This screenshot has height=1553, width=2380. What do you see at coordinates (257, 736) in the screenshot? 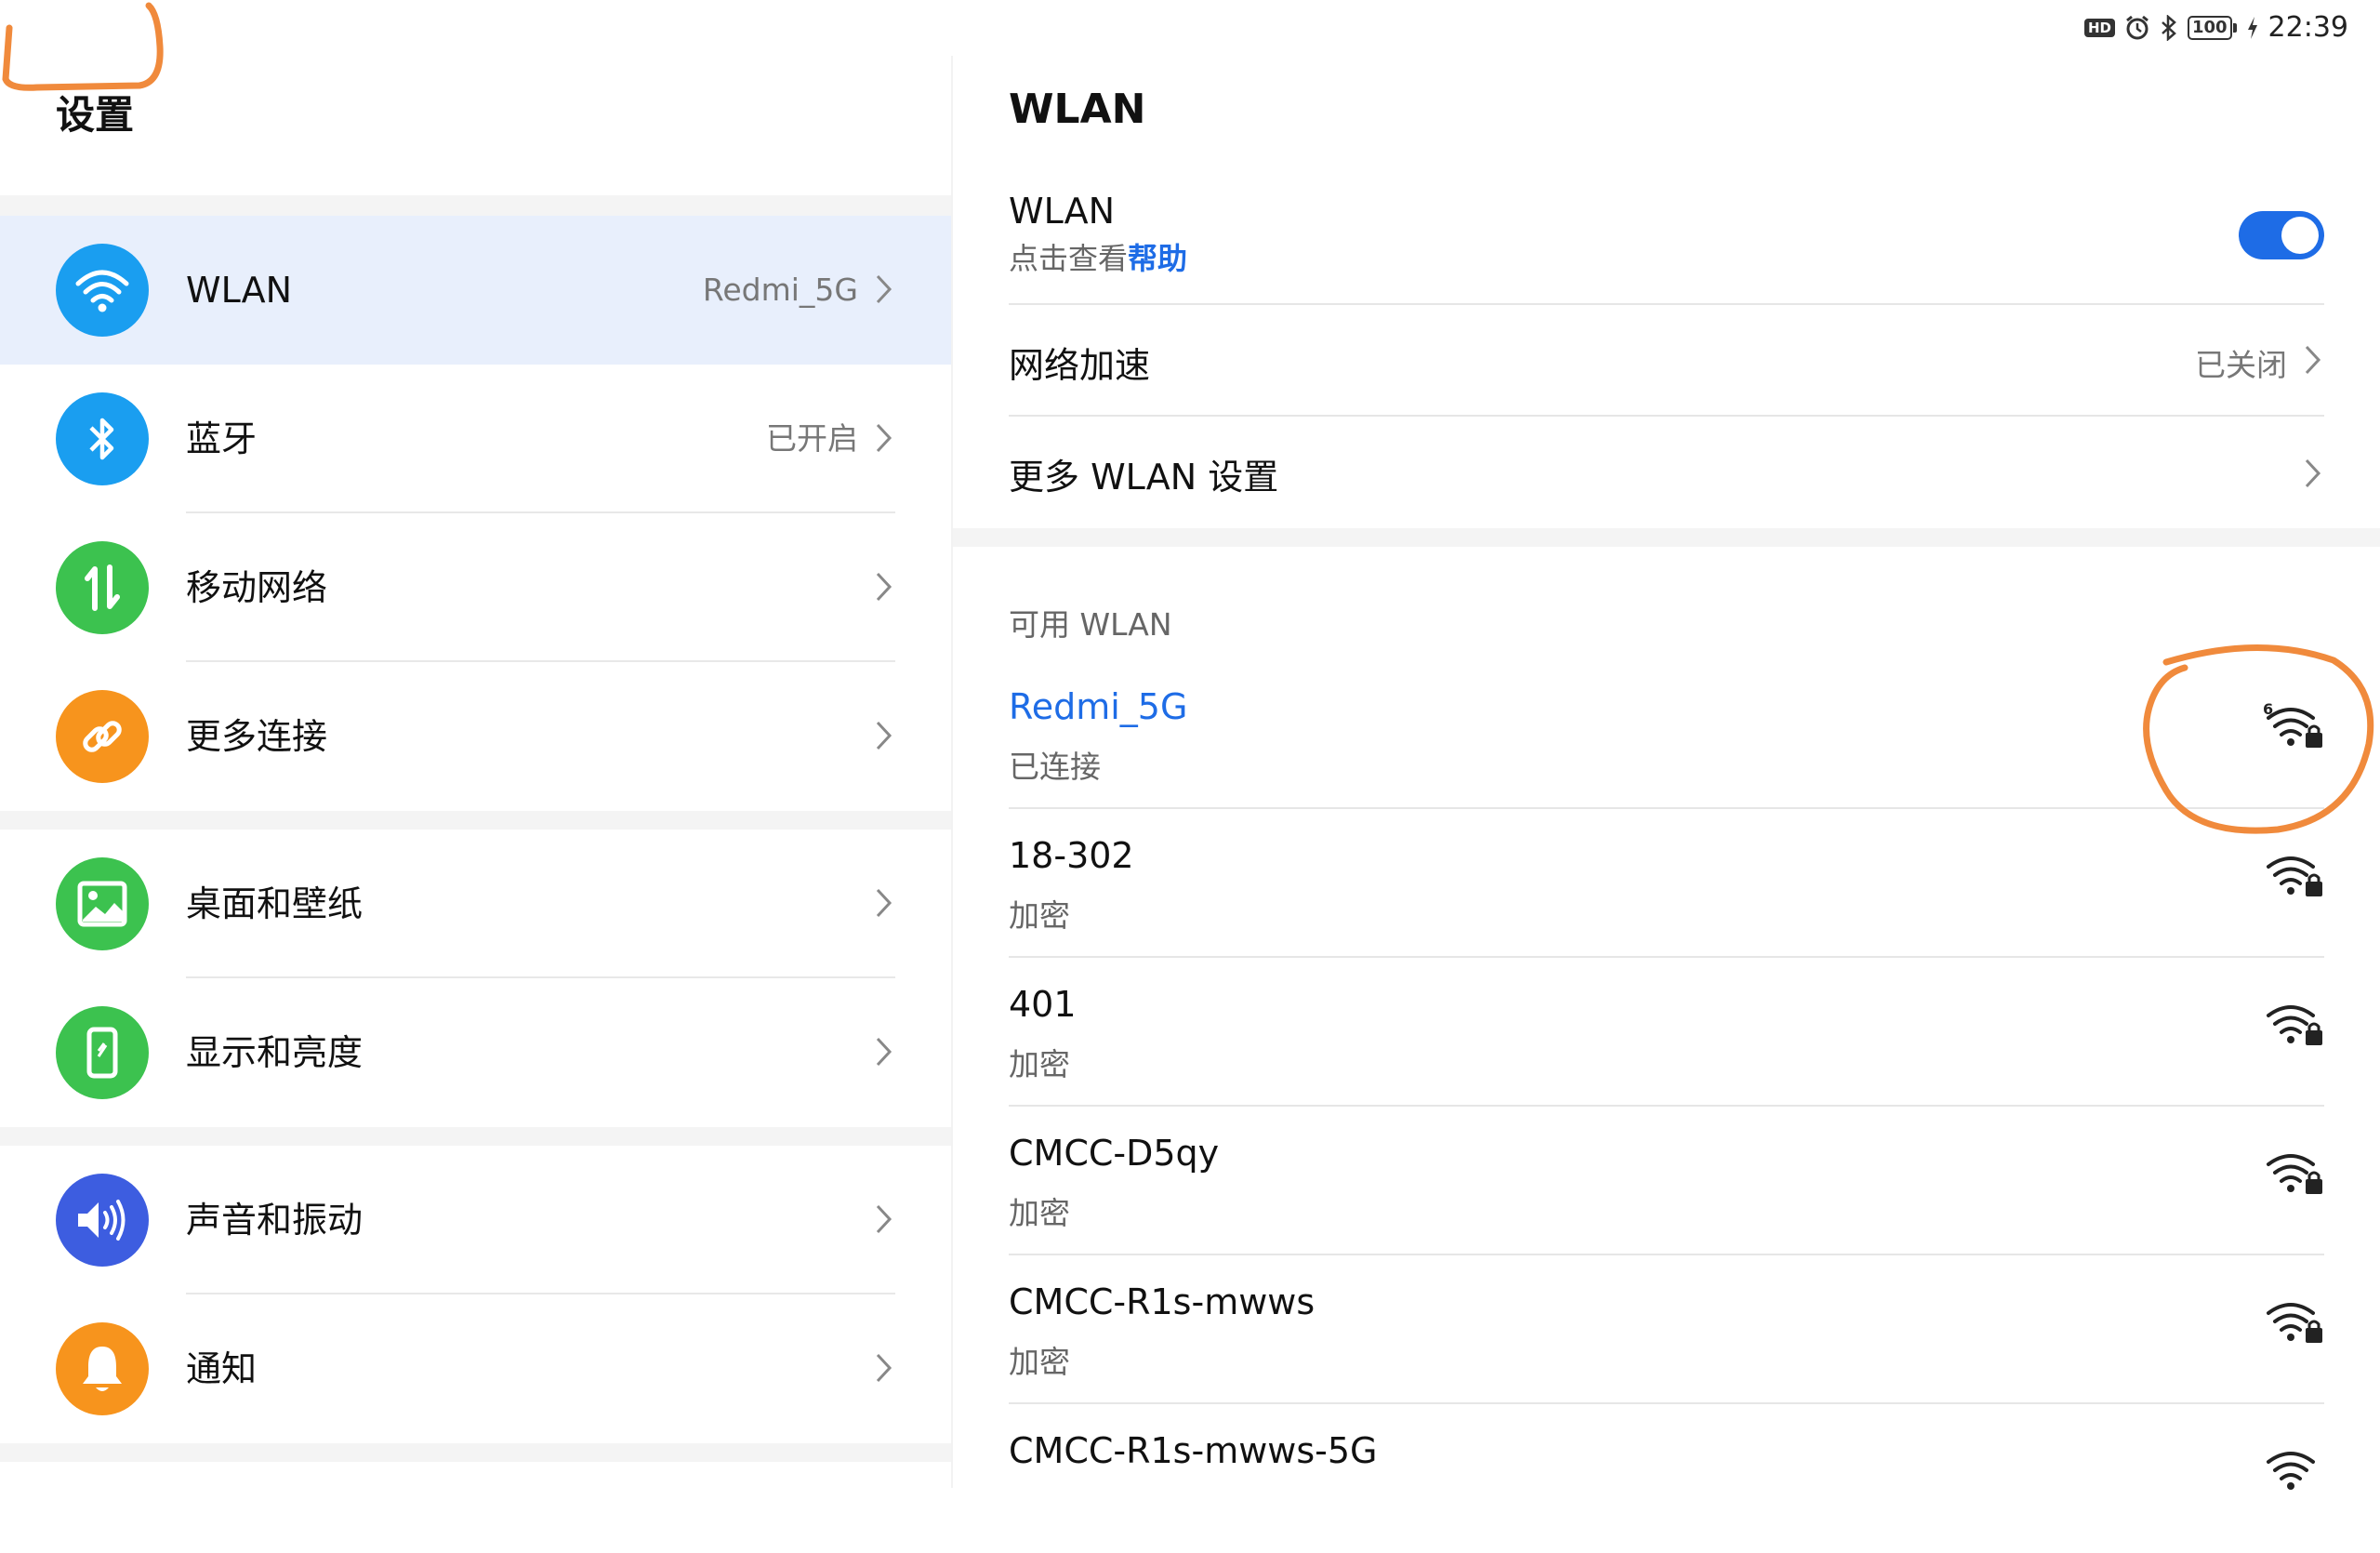
I see `sidebar-item-label: 更多连接` at bounding box center [257, 736].